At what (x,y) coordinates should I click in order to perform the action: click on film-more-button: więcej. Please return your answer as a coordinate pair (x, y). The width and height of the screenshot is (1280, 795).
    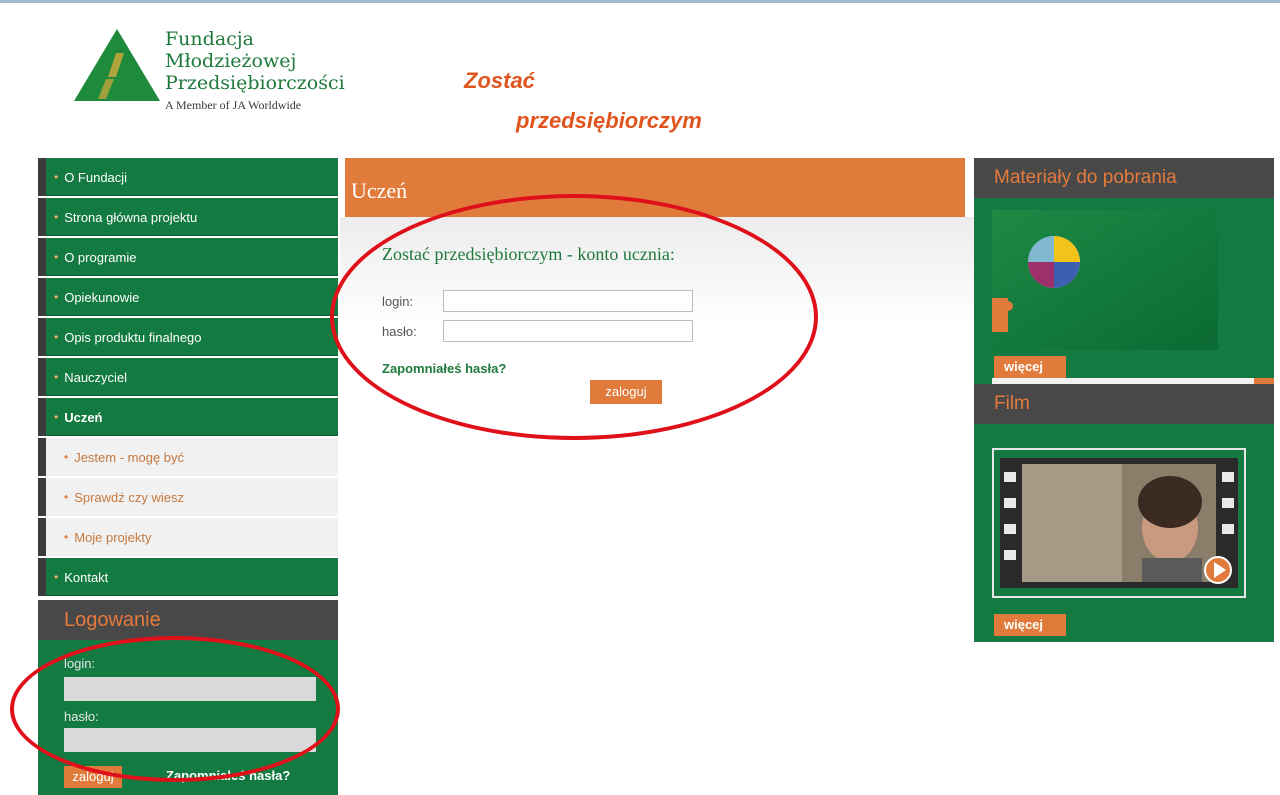
    Looking at the image, I should click on (1030, 625).